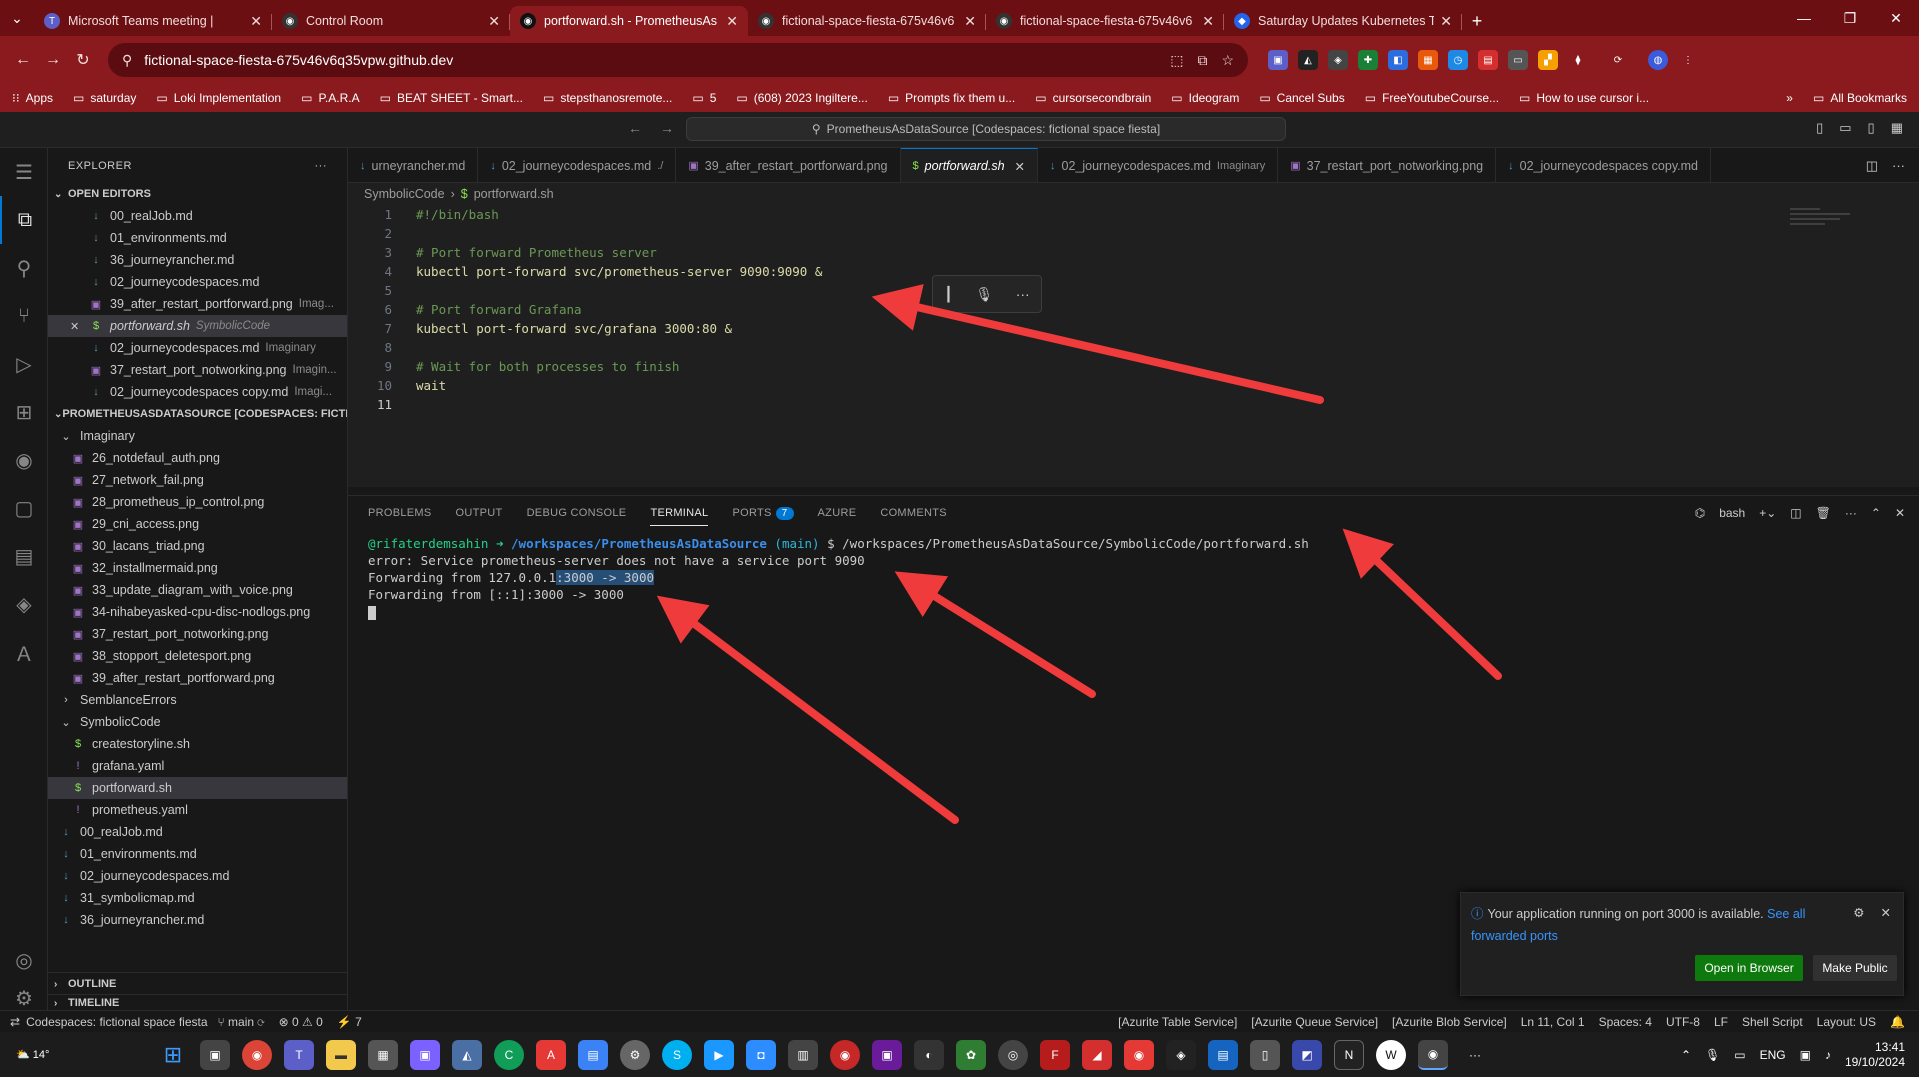 This screenshot has height=1077, width=1919. What do you see at coordinates (509, 1054) in the screenshot?
I see `app-icon: C` at bounding box center [509, 1054].